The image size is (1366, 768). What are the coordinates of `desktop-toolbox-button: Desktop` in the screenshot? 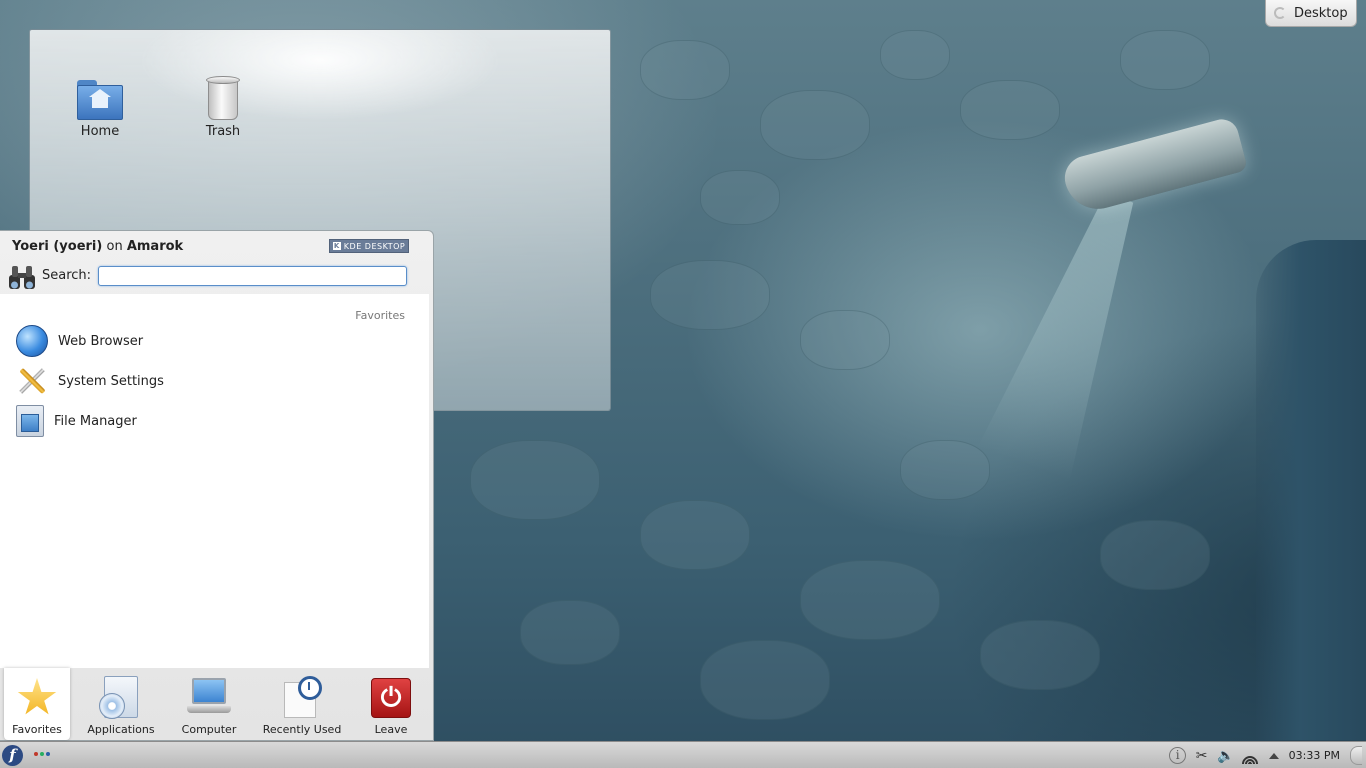 It's located at (1311, 13).